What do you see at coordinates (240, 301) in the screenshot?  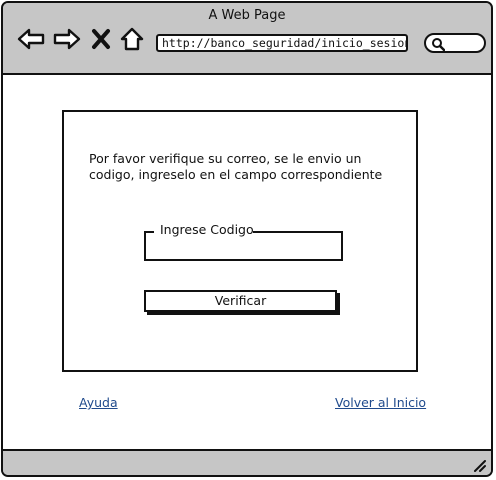 I see `verify-button: Verificar` at bounding box center [240, 301].